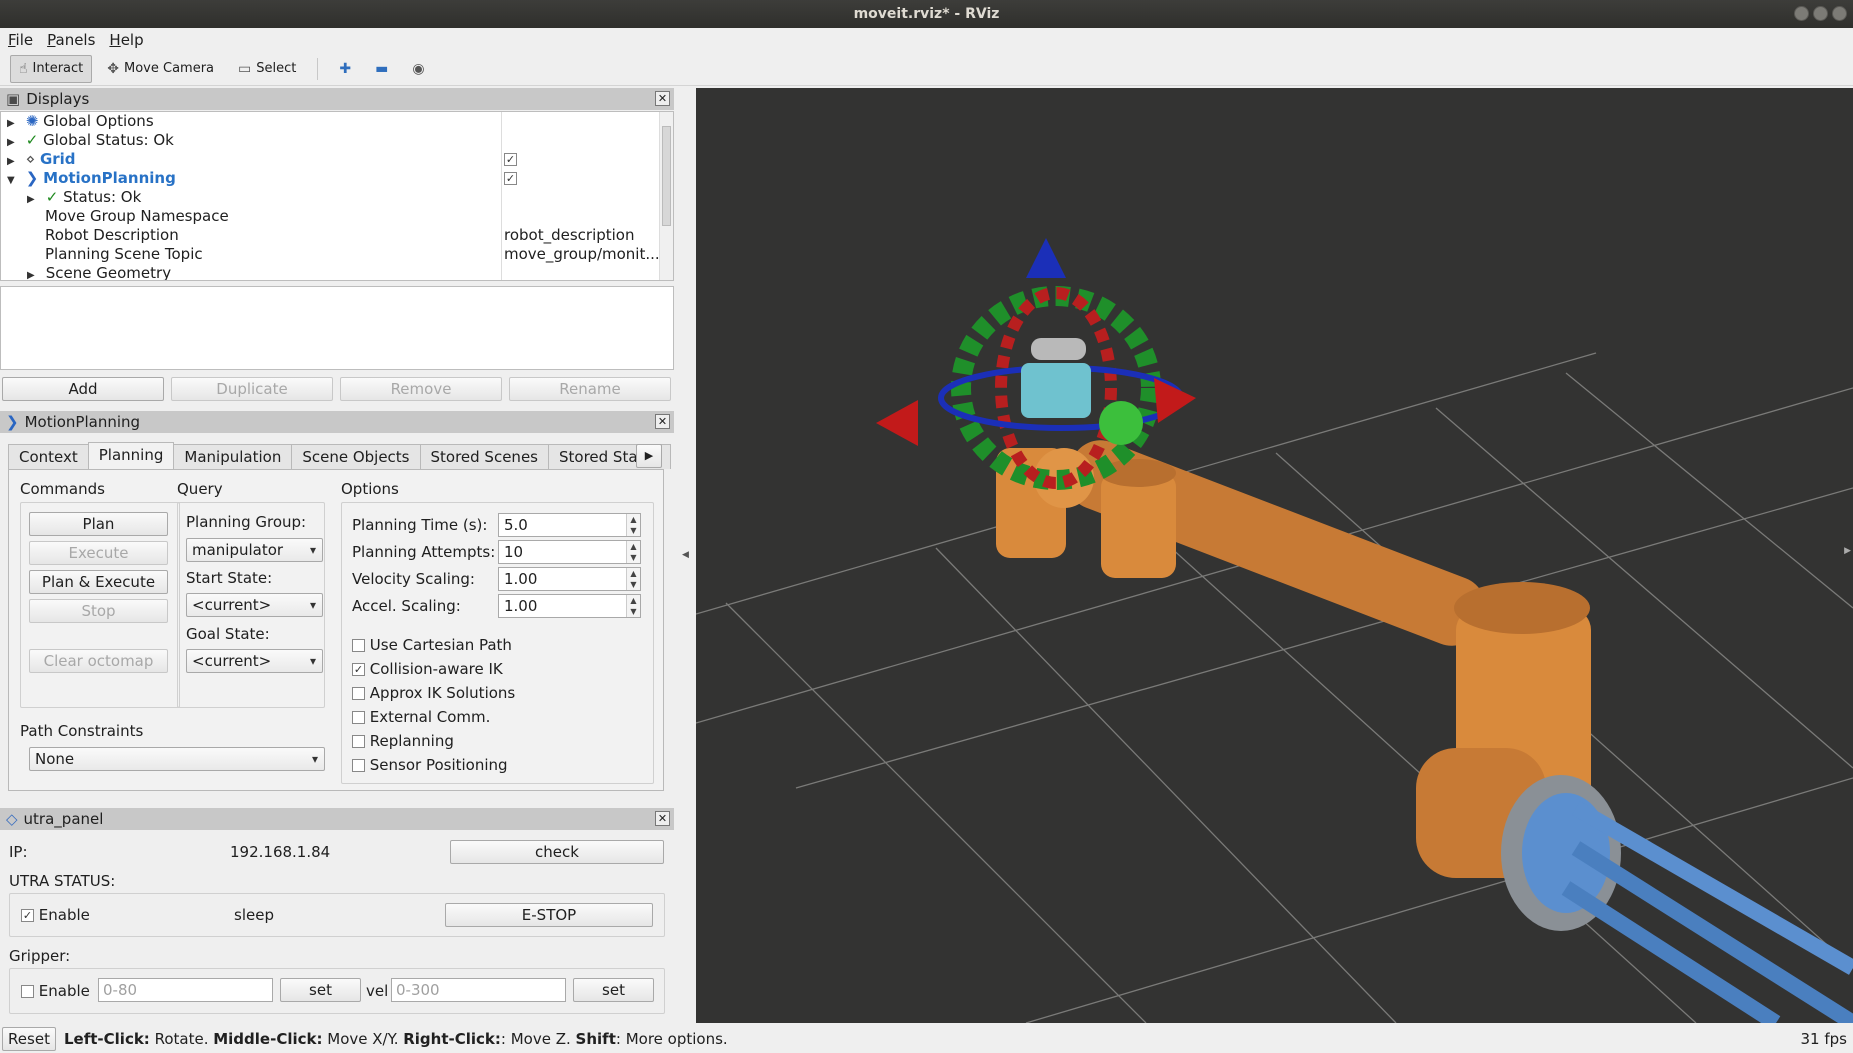 This screenshot has height=1053, width=1853. What do you see at coordinates (329, 216) in the screenshot?
I see `tree-row-move-group-namespace: Move Group Namespace` at bounding box center [329, 216].